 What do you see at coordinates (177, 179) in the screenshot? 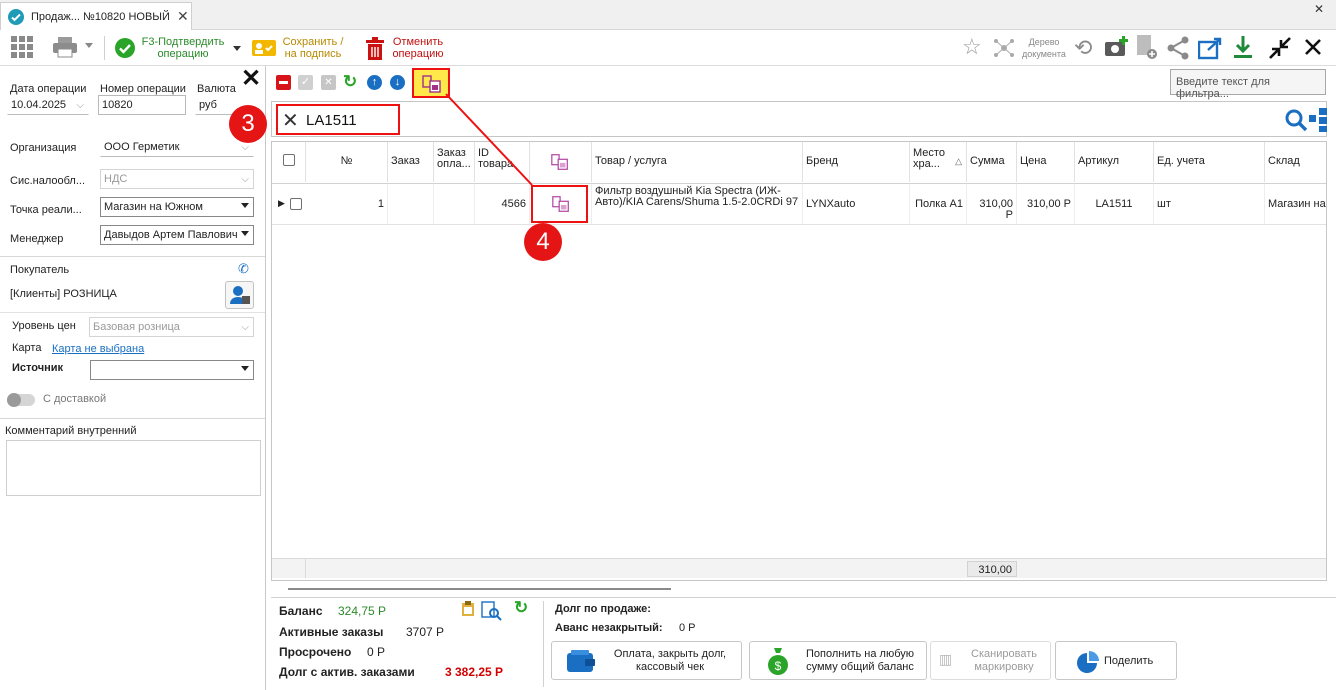
I see `tax-select: НДС ⌵` at bounding box center [177, 179].